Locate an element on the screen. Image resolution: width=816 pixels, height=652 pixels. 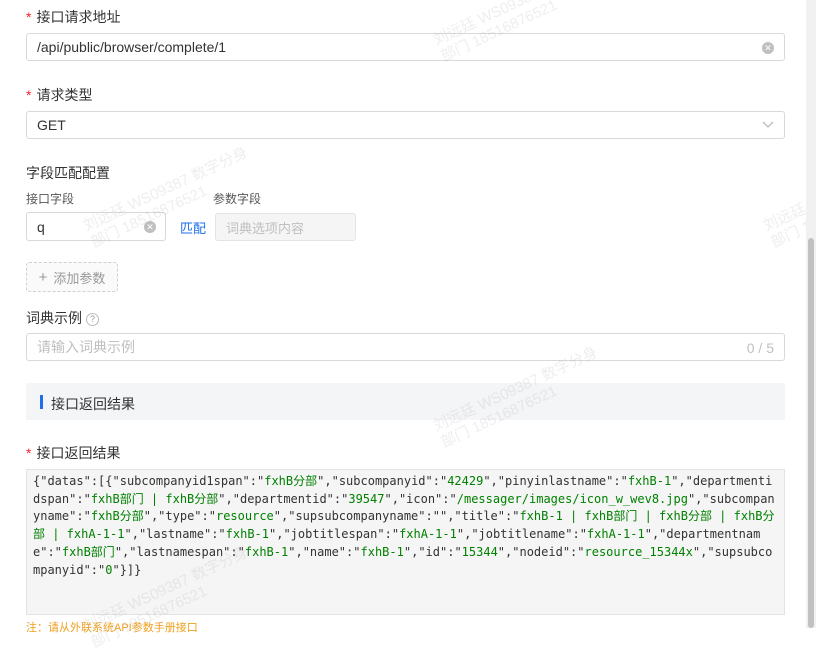
char-counter: 0 / 5 is located at coordinates (760, 348).